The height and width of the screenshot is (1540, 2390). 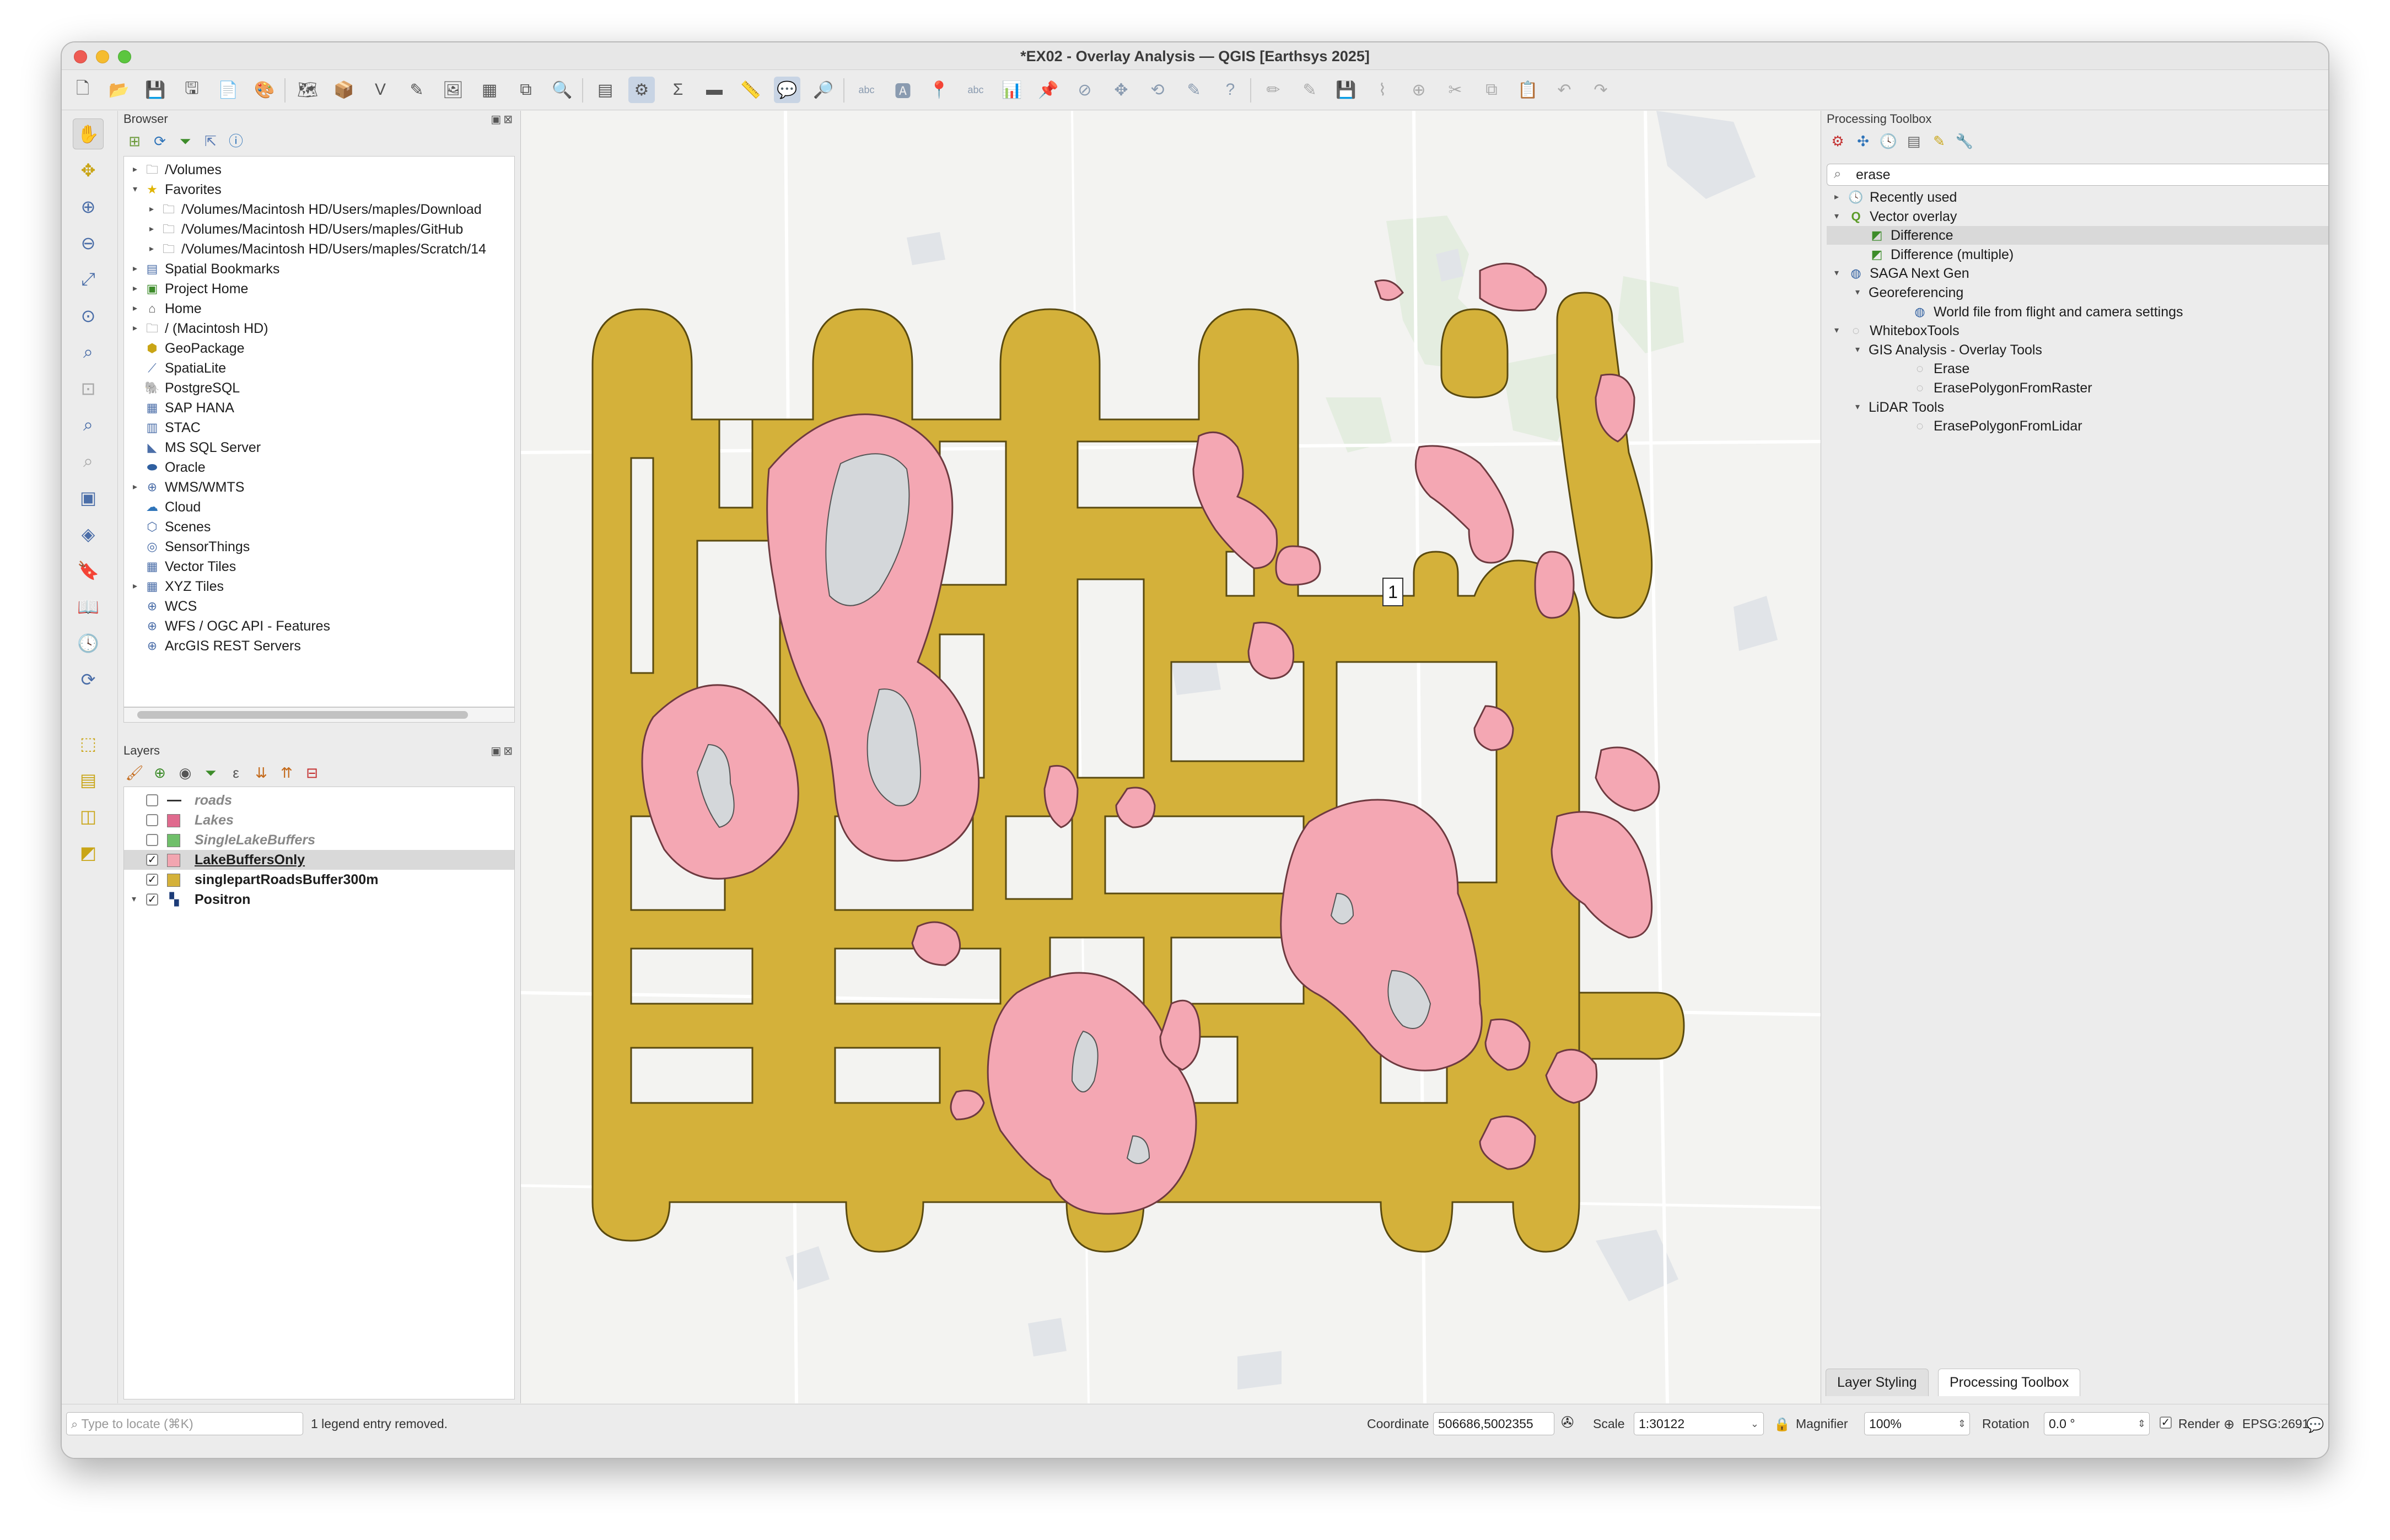 What do you see at coordinates (605, 90) in the screenshot?
I see `attribute-table-icon: ▤` at bounding box center [605, 90].